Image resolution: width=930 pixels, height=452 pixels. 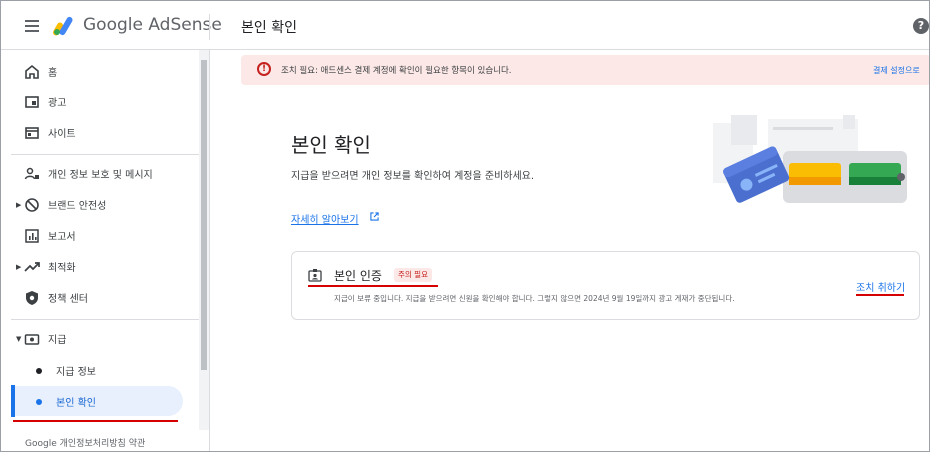 I want to click on sidebar-item-optimization: ▶ 최적화, so click(x=100, y=267).